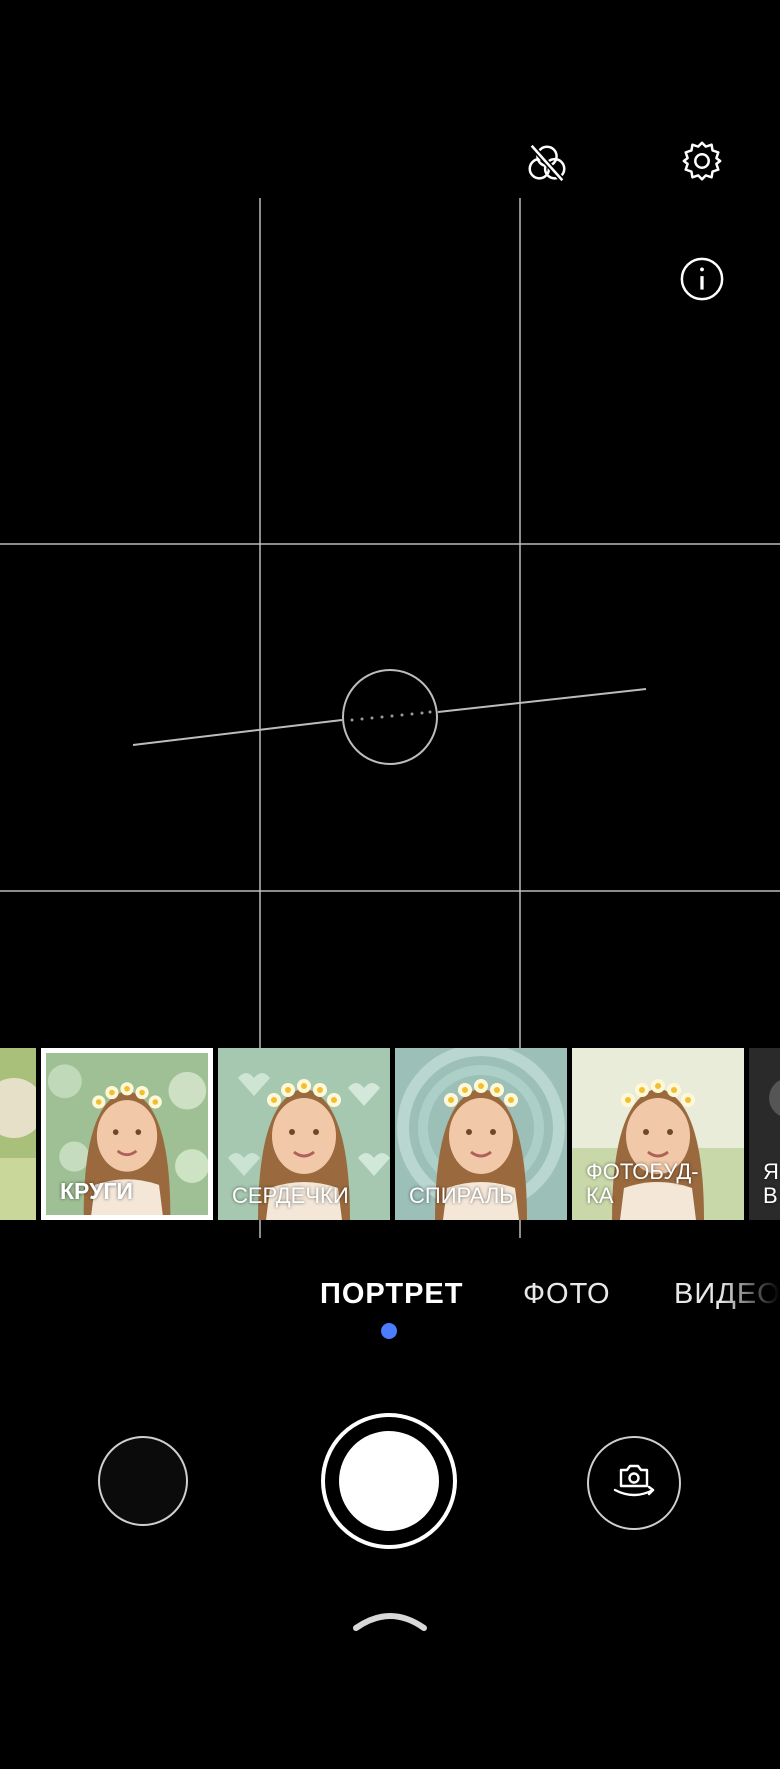 This screenshot has width=780, height=1769. What do you see at coordinates (18, 1134) in the screenshot?
I see `filter-thumb-partial` at bounding box center [18, 1134].